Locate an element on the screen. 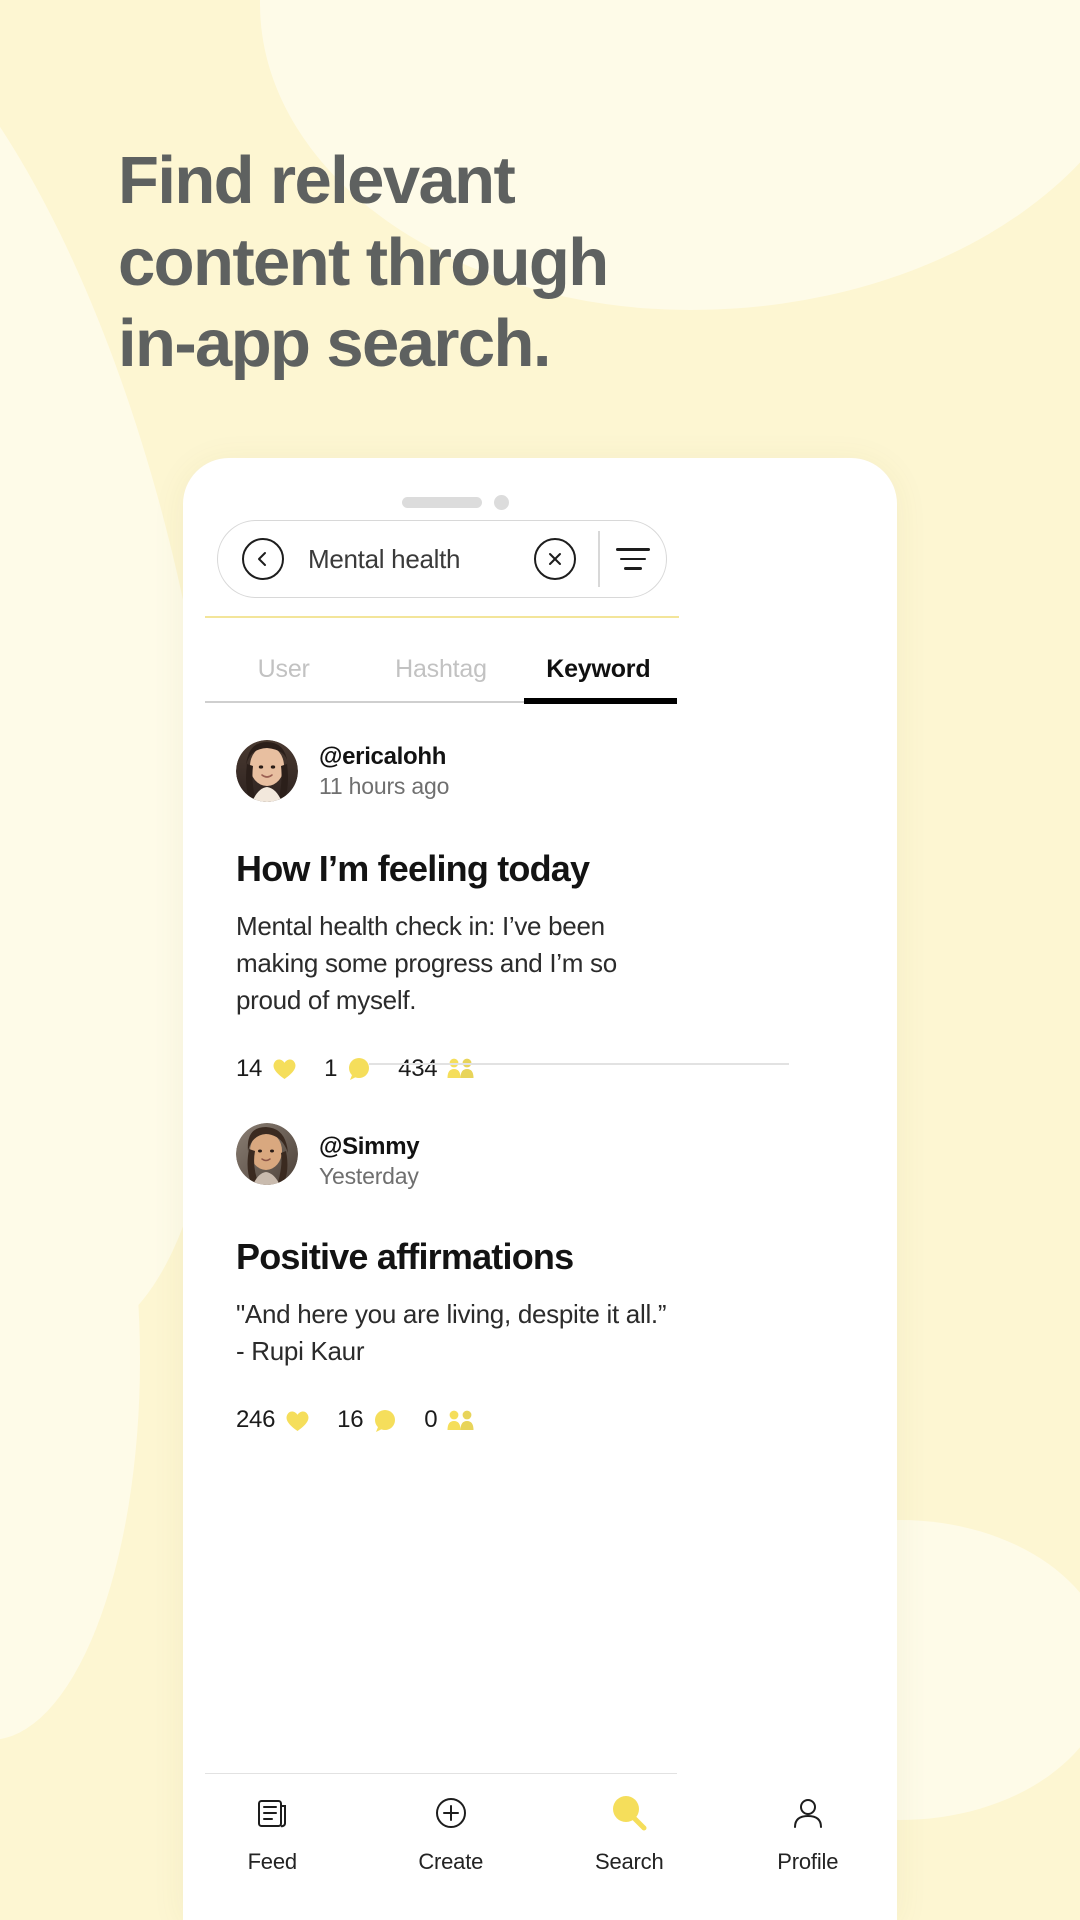  share-count: 434 is located at coordinates (418, 1068).